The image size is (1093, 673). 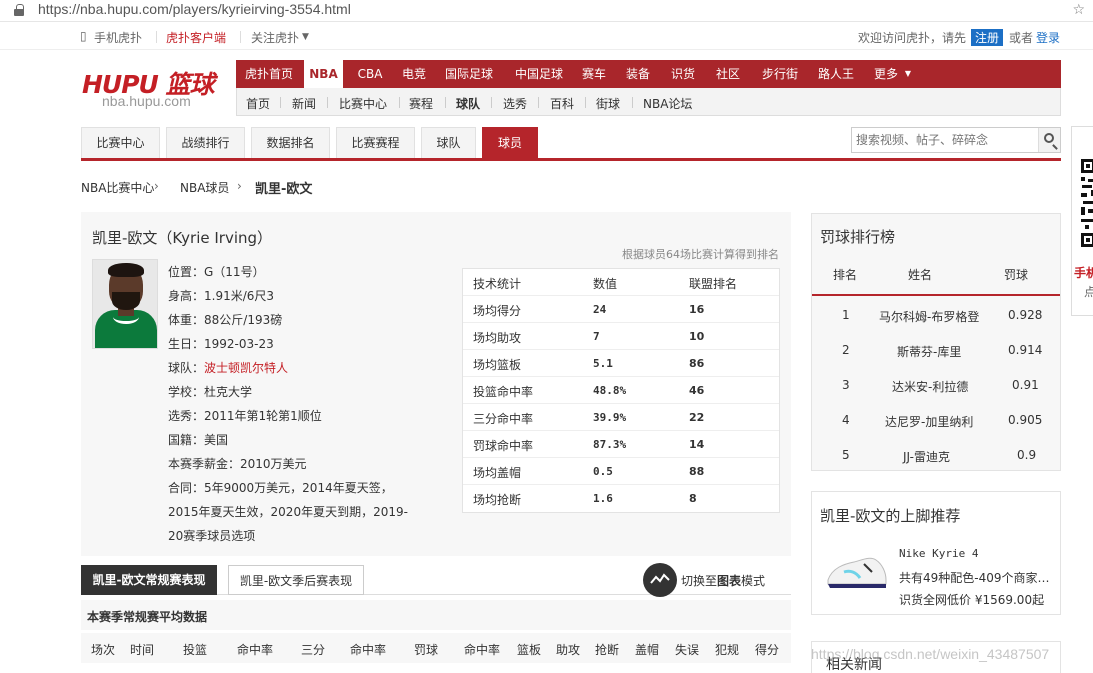 I want to click on shoe-description: 共有49种配色-409个商家在售, so click(x=978, y=578).